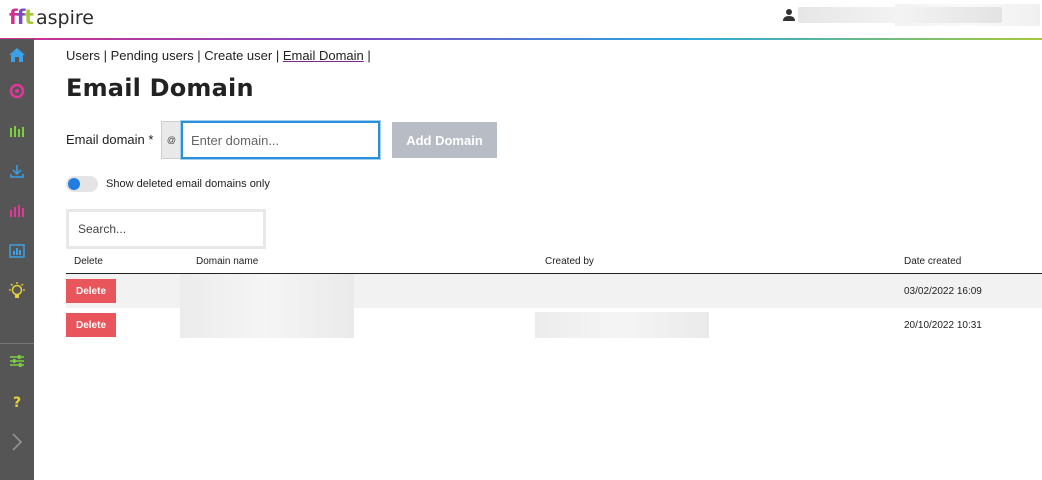  What do you see at coordinates (171, 140) in the screenshot?
I see `at-symbol-addon: @` at bounding box center [171, 140].